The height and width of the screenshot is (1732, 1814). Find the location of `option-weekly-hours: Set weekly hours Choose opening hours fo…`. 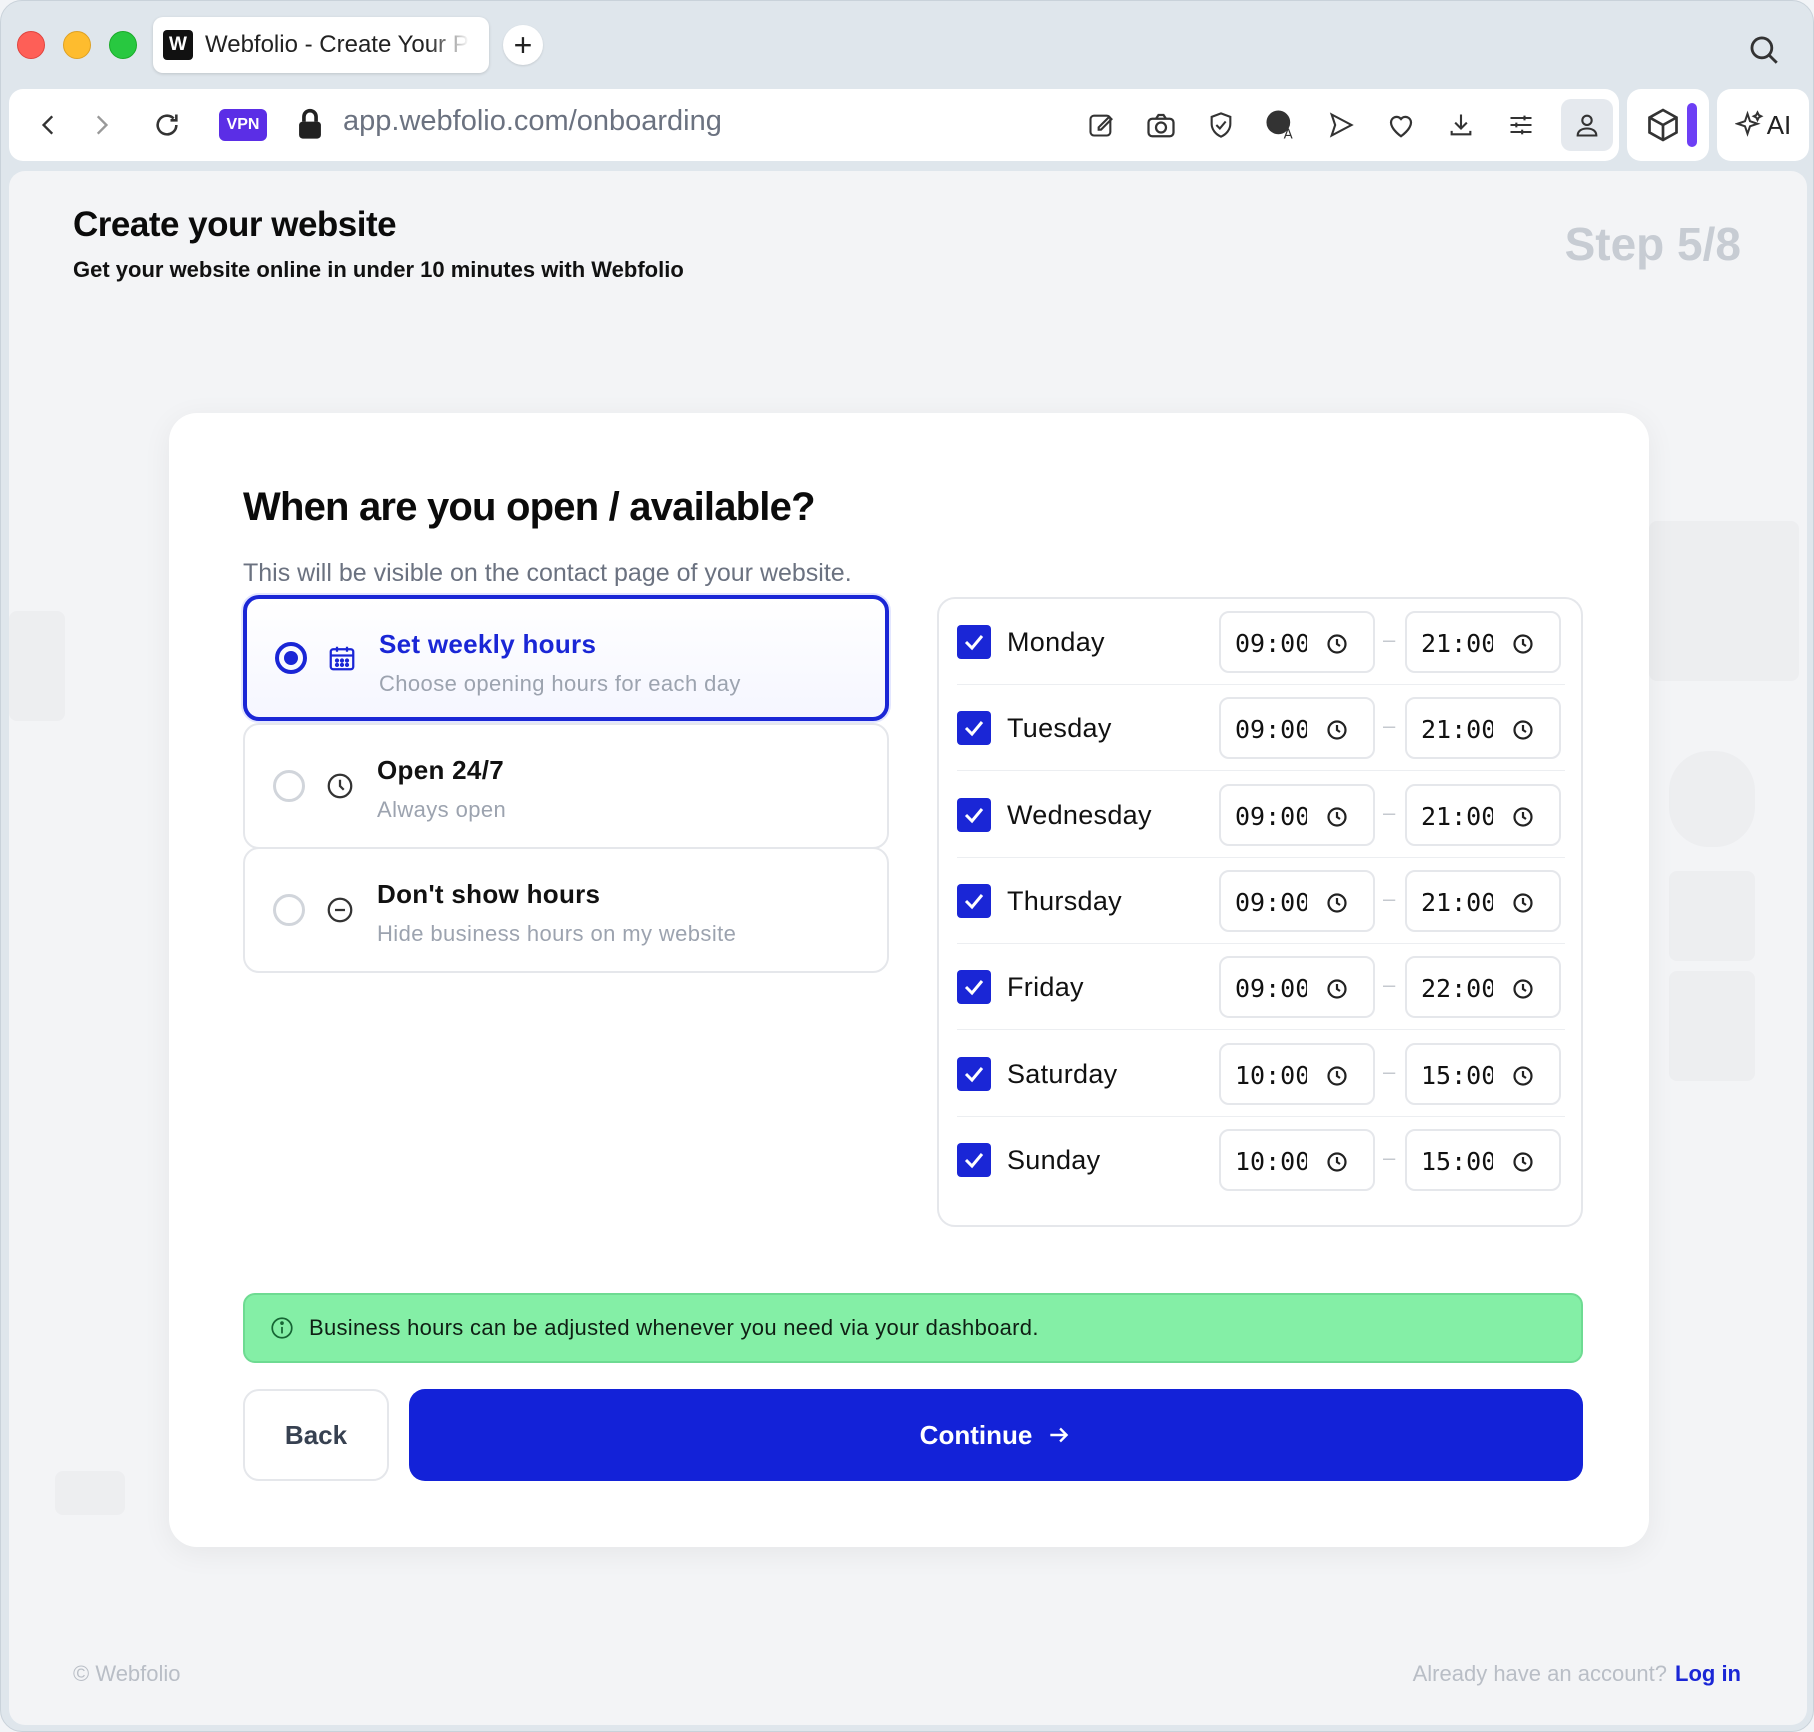

option-weekly-hours: Set weekly hours Choose opening hours fo… is located at coordinates (566, 658).